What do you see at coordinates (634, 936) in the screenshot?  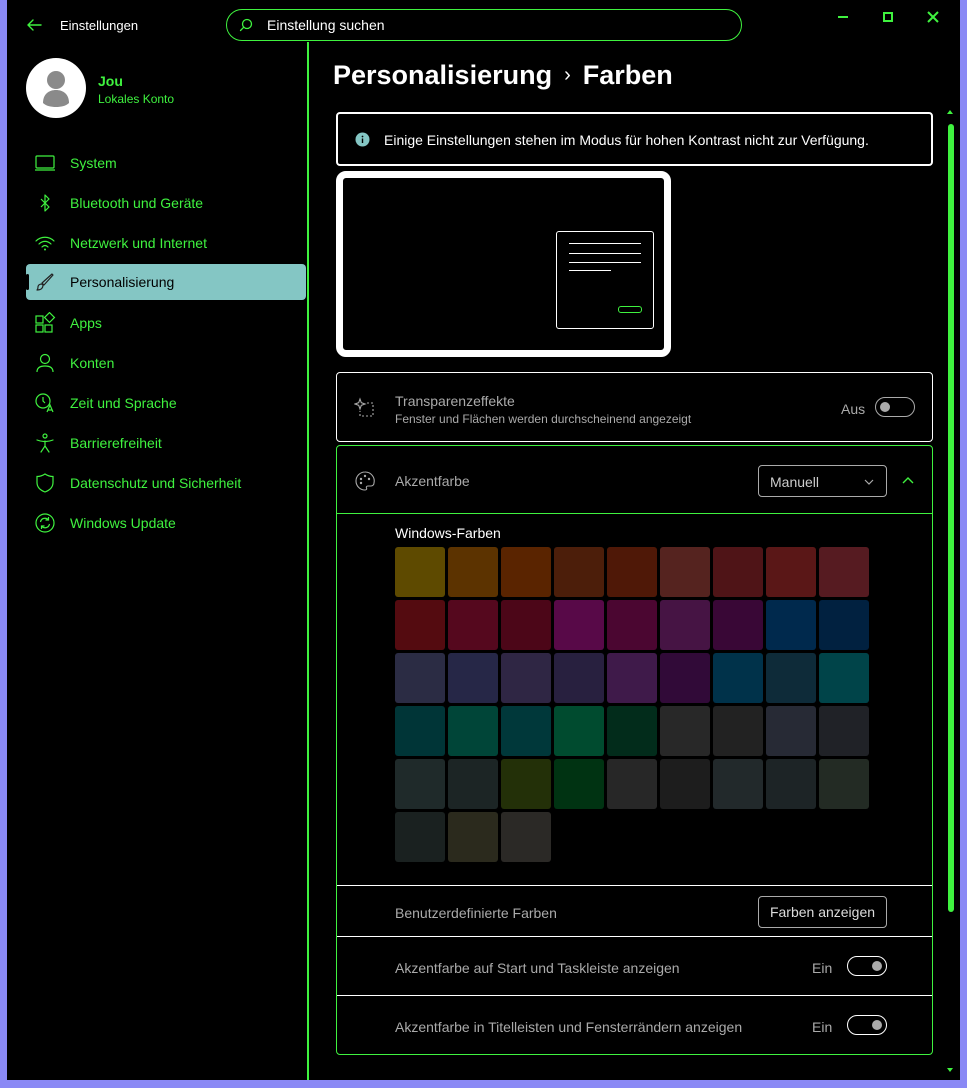 I see `section-divider` at bounding box center [634, 936].